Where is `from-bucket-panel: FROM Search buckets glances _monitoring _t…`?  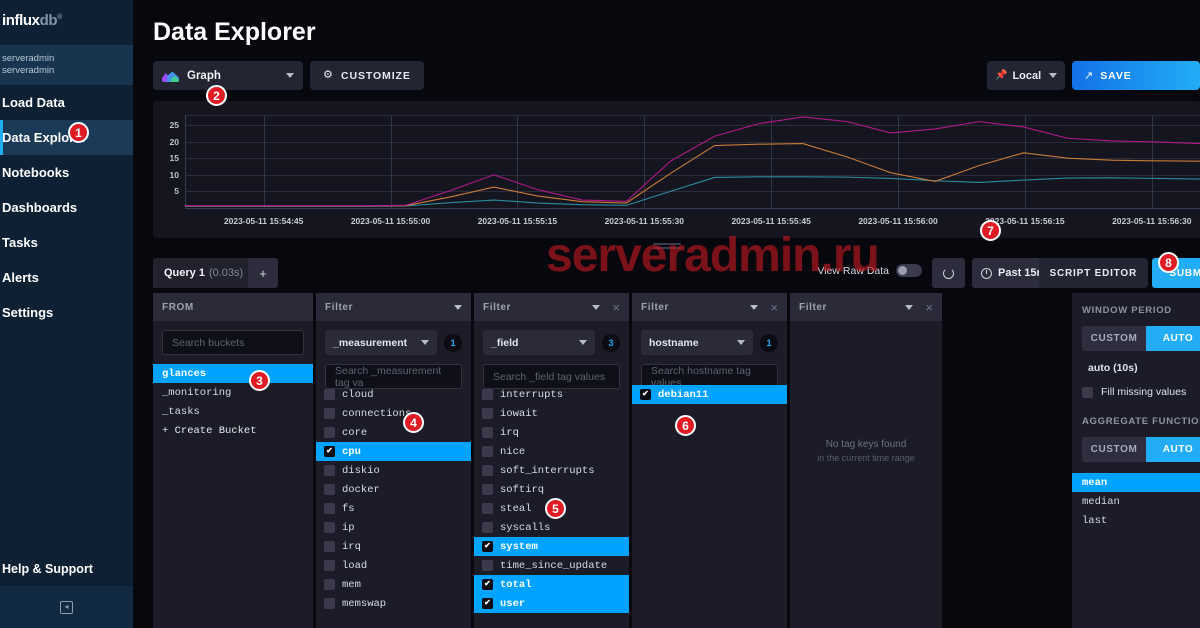 from-bucket-panel: FROM Search buckets glances _monitoring _t… is located at coordinates (233, 460).